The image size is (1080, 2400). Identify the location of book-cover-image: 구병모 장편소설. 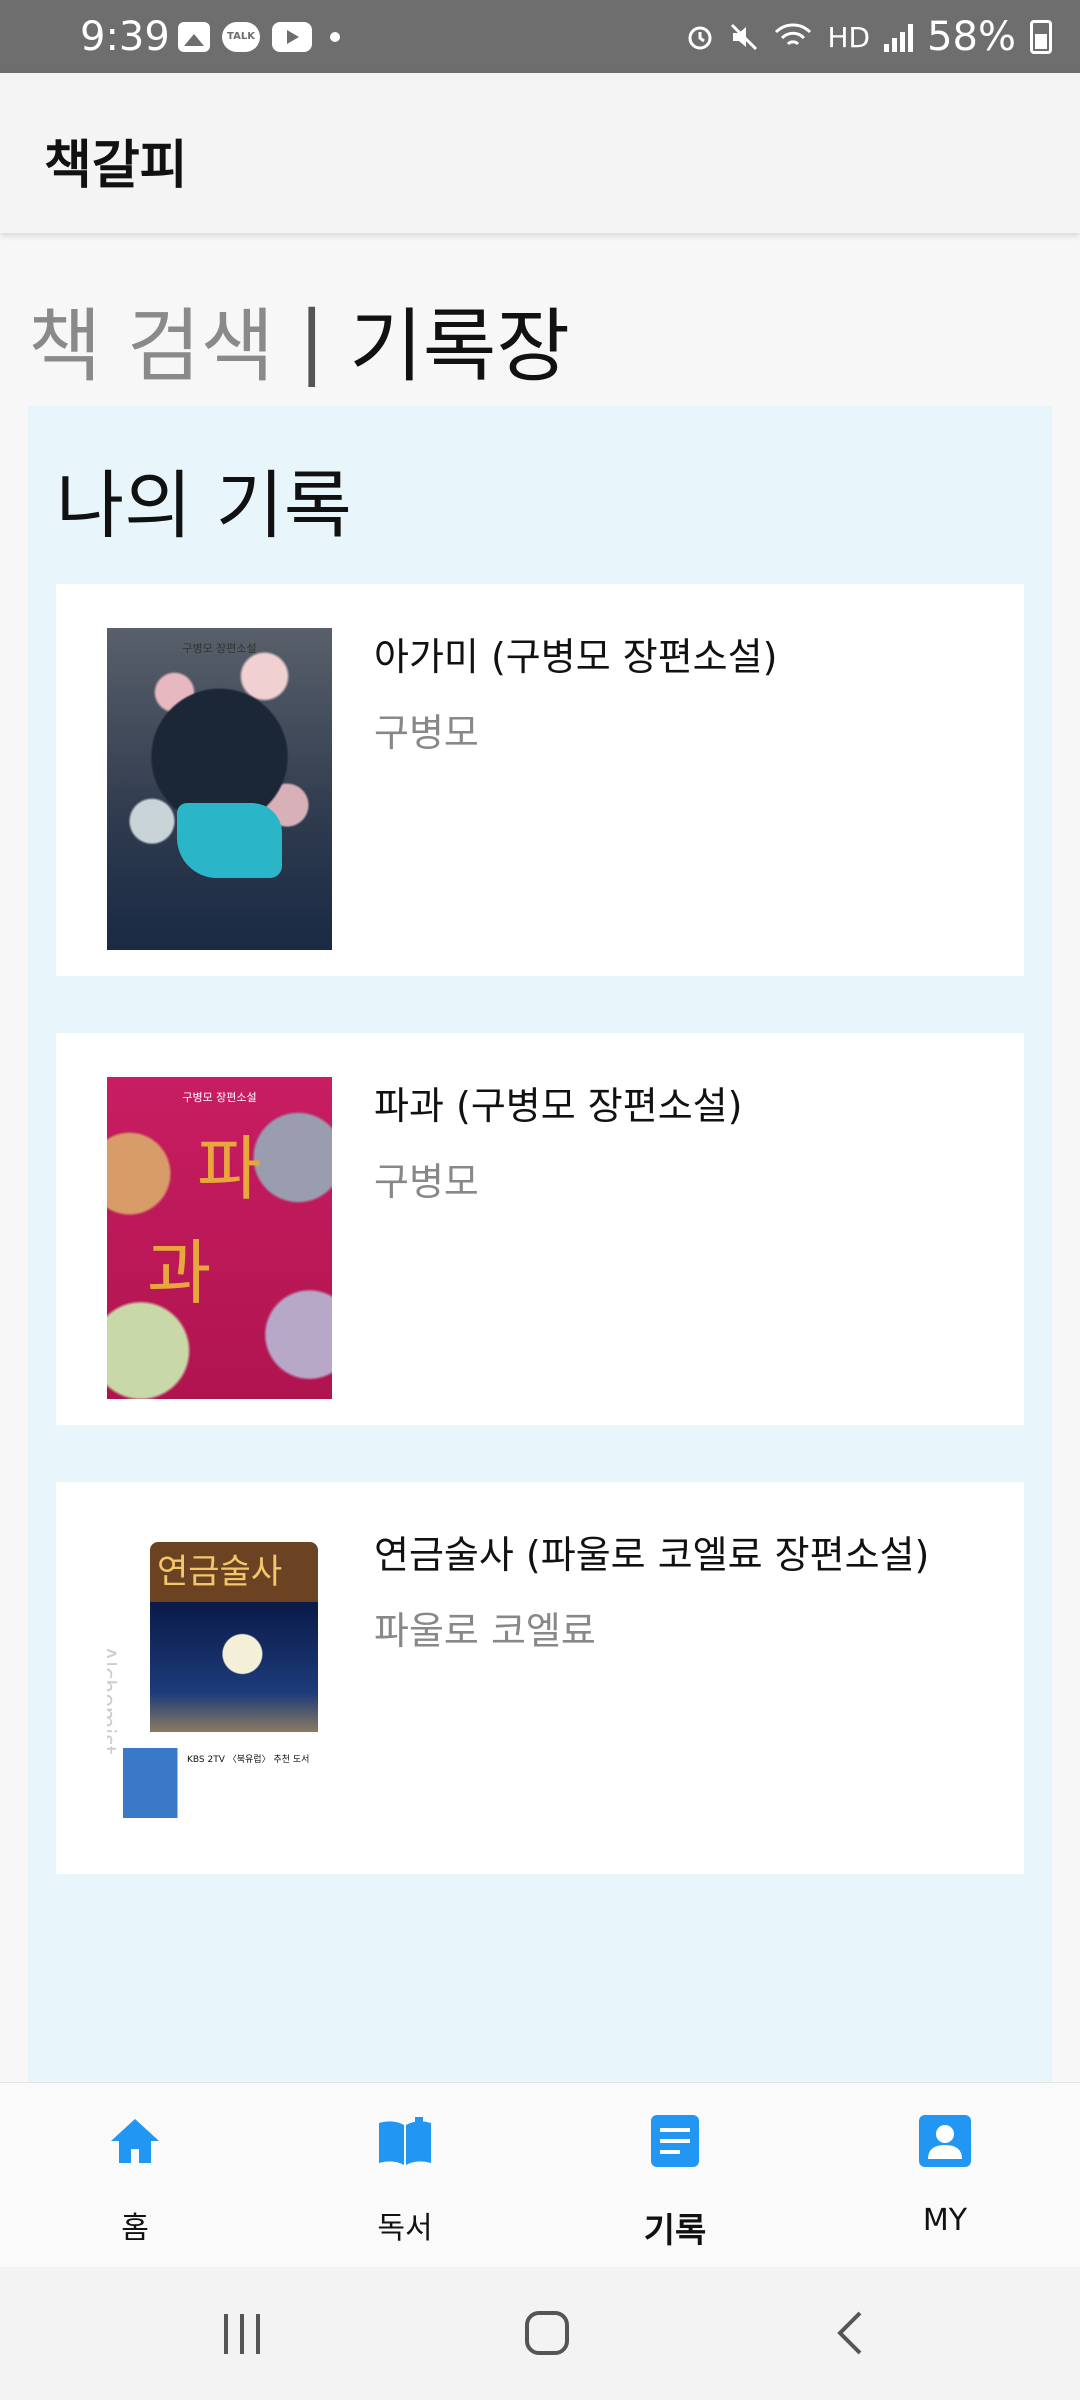
(219, 789).